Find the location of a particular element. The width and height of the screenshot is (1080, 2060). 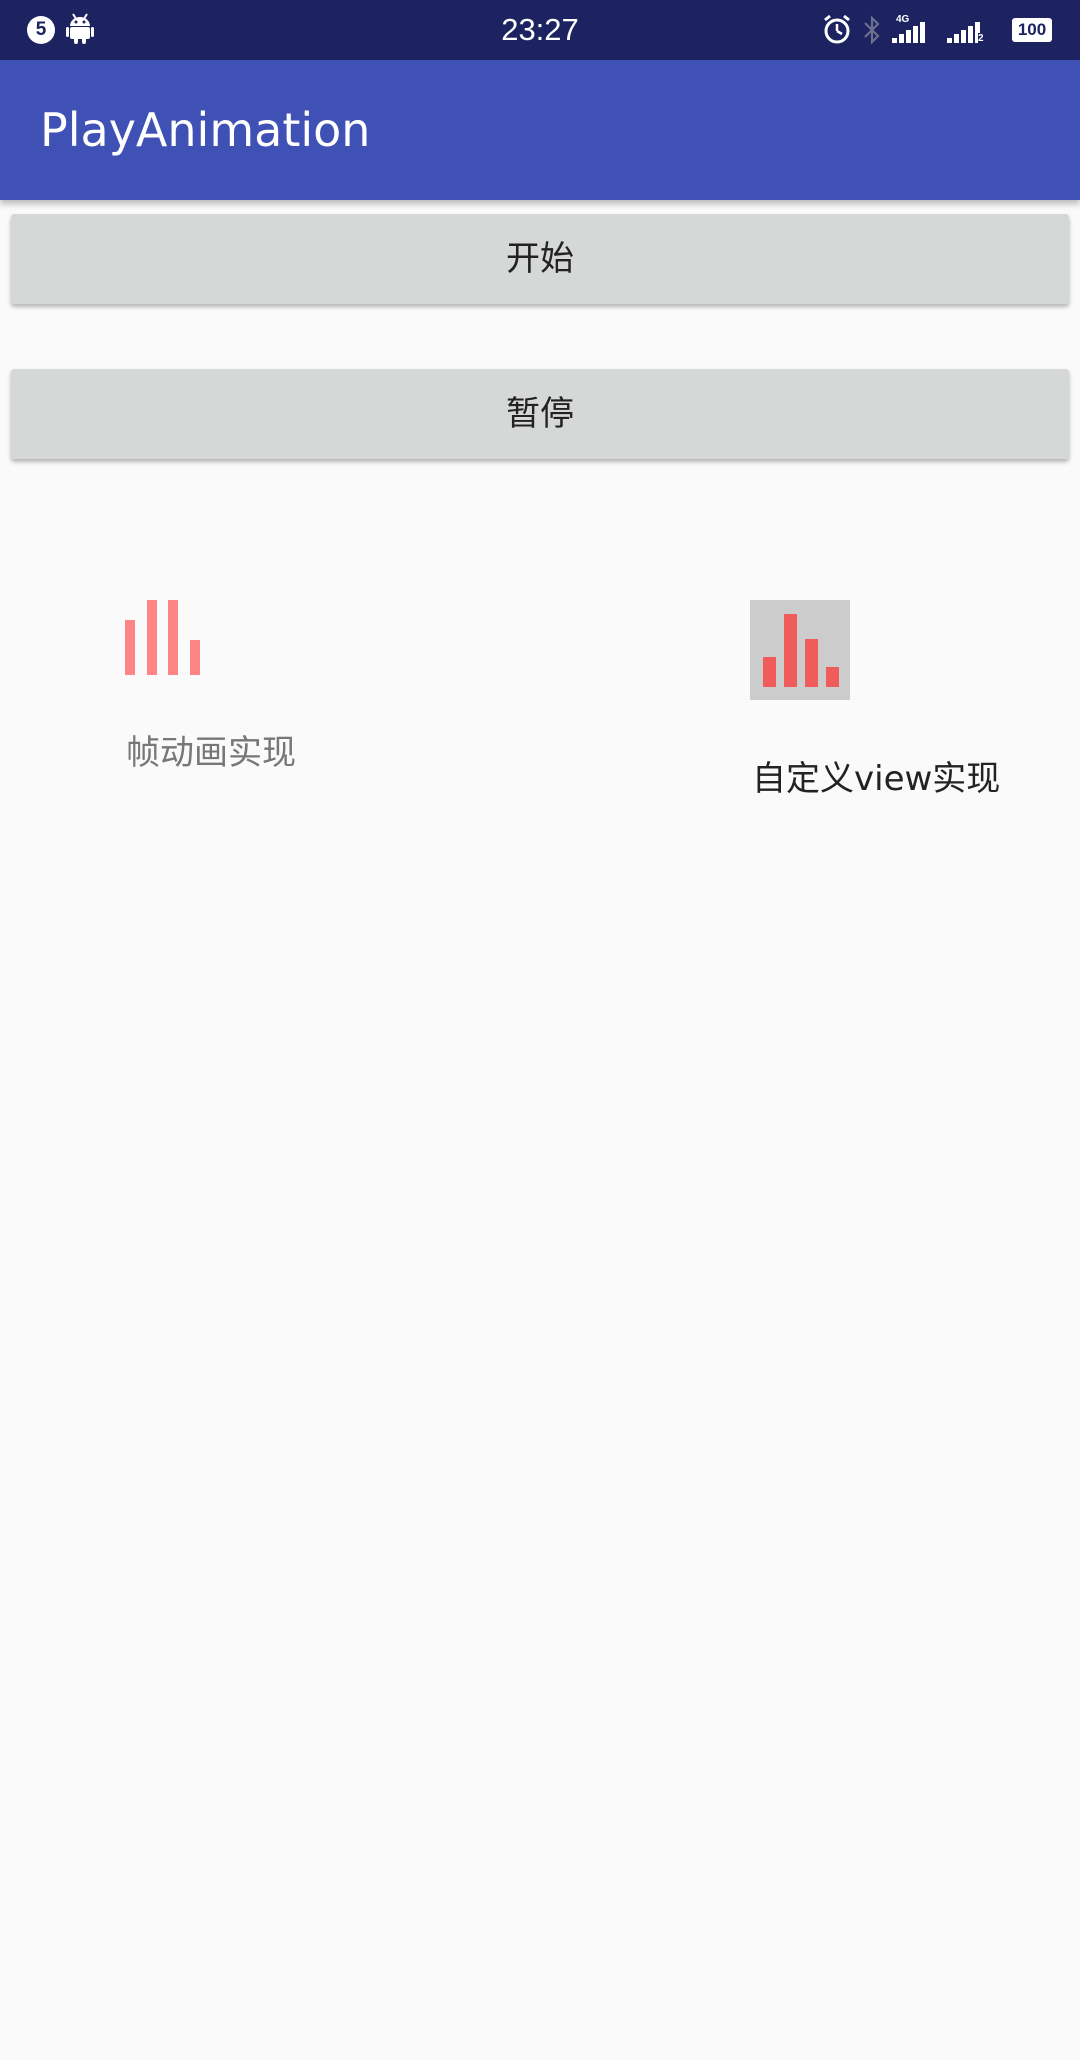

battery-icon: 100 is located at coordinates (1032, 30).